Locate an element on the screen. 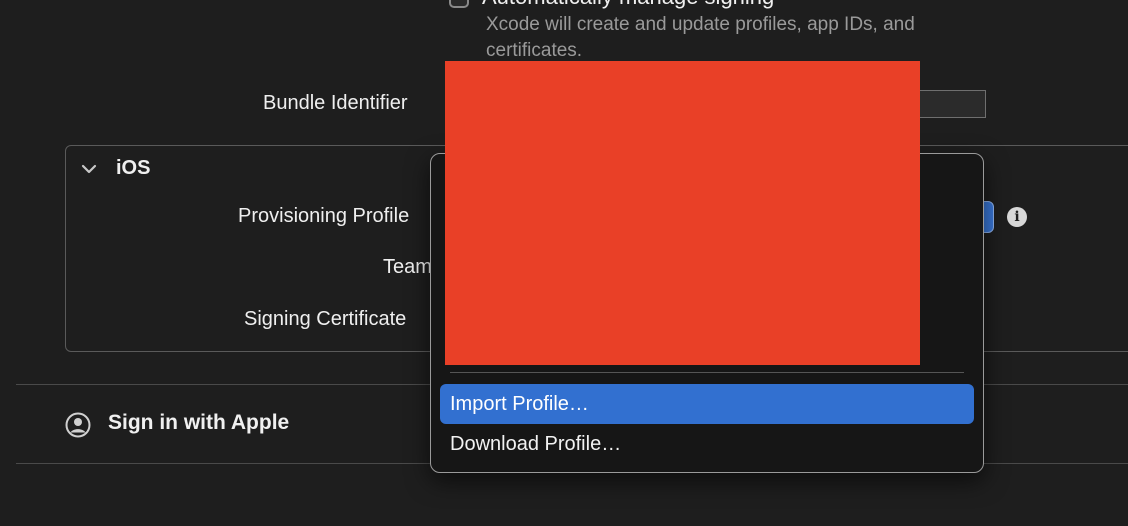 The height and width of the screenshot is (526, 1128). ios-section-title: iOS is located at coordinates (133, 168).